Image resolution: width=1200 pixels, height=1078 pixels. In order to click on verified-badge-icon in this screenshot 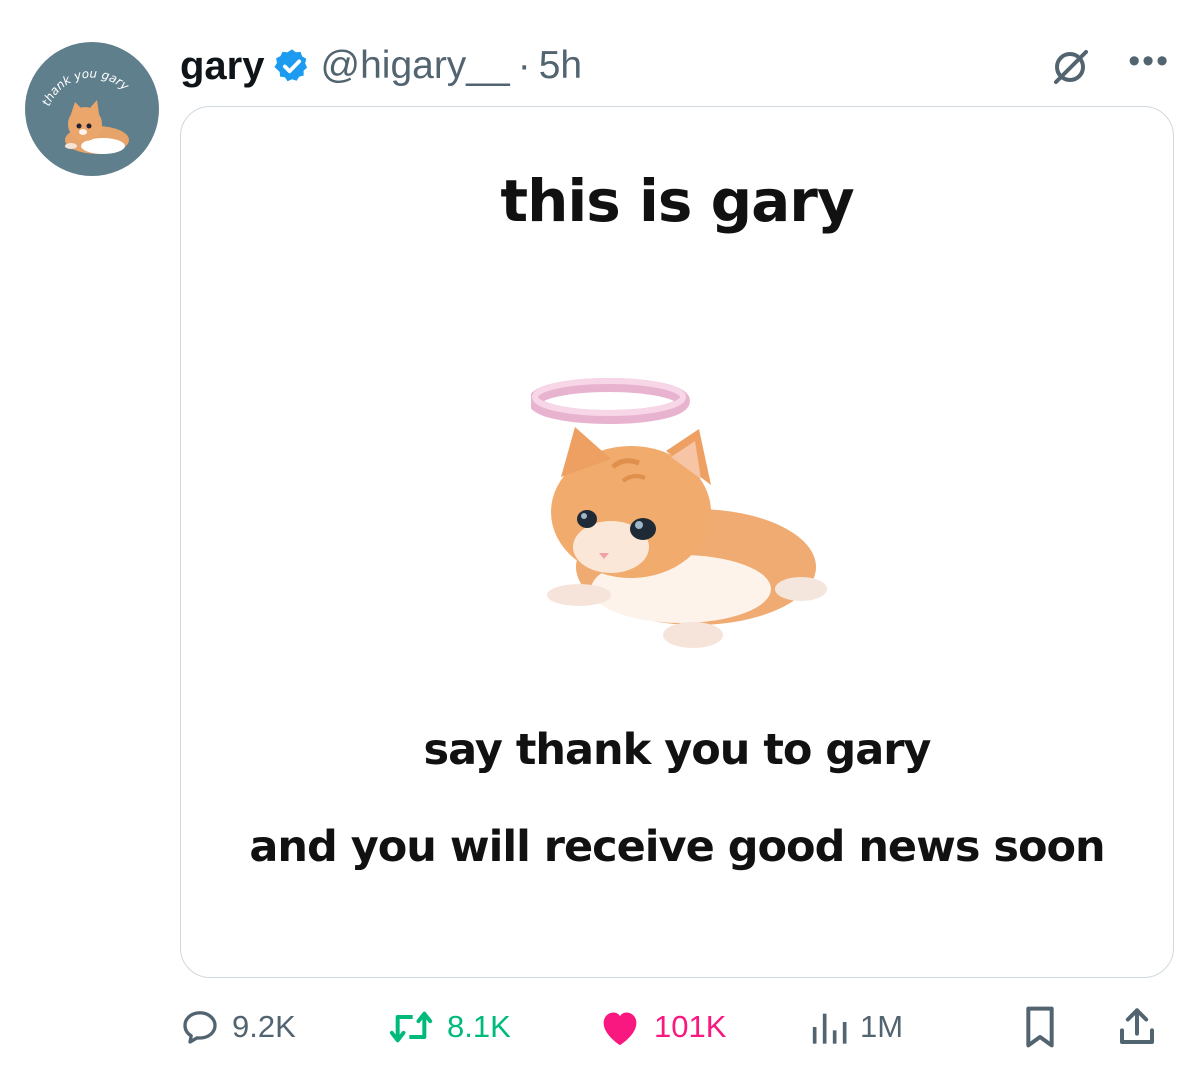, I will do `click(292, 66)`.